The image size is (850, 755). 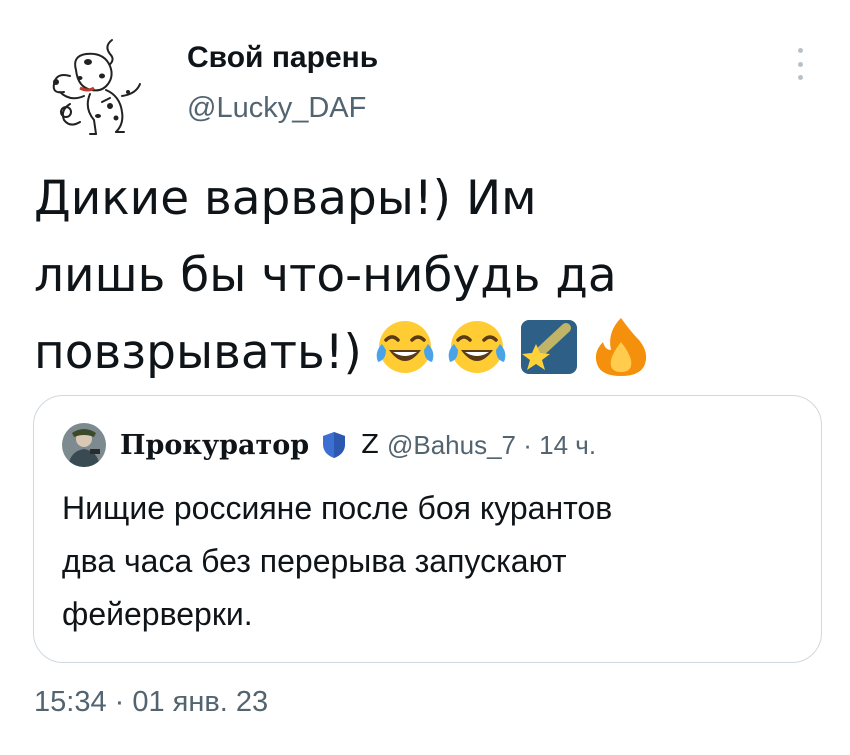 I want to click on quoted-tweet-header: Прокуратор Z @Bahus_7 · 14 ч., so click(x=329, y=445).